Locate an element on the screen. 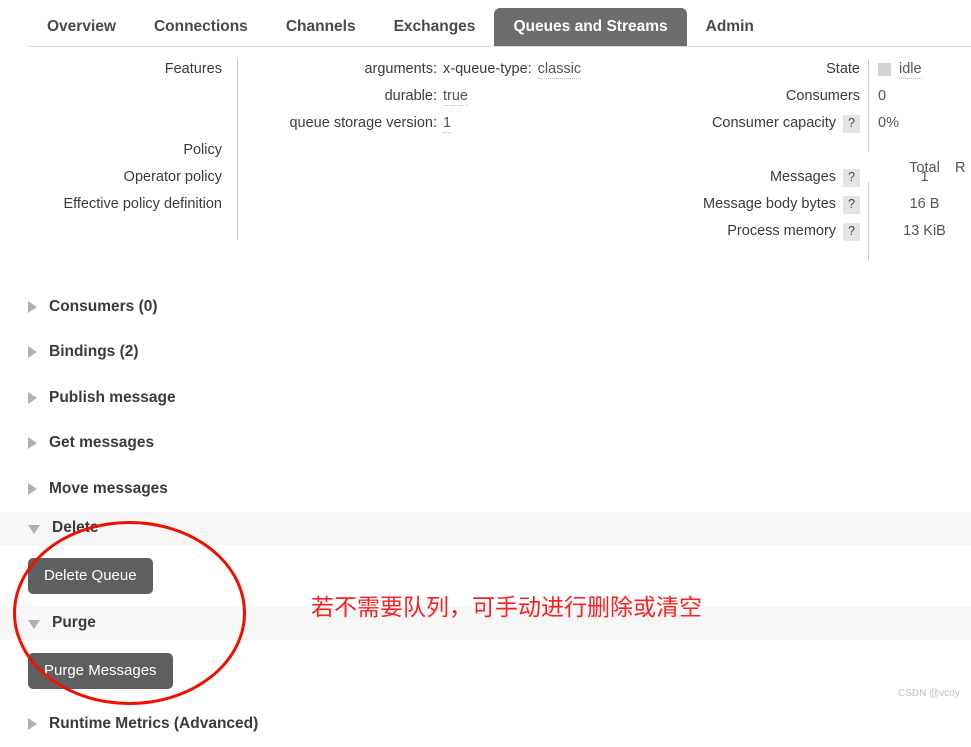  label-messages-text: Messages is located at coordinates (803, 177).